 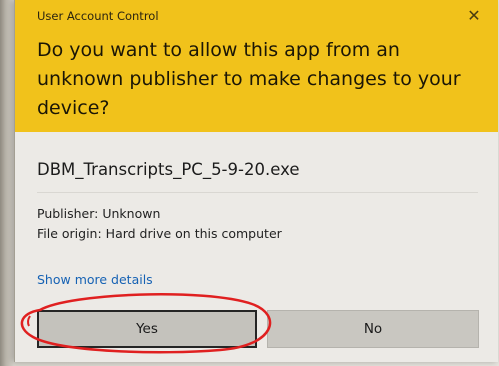 I want to click on yes-button: Yes, so click(x=147, y=329).